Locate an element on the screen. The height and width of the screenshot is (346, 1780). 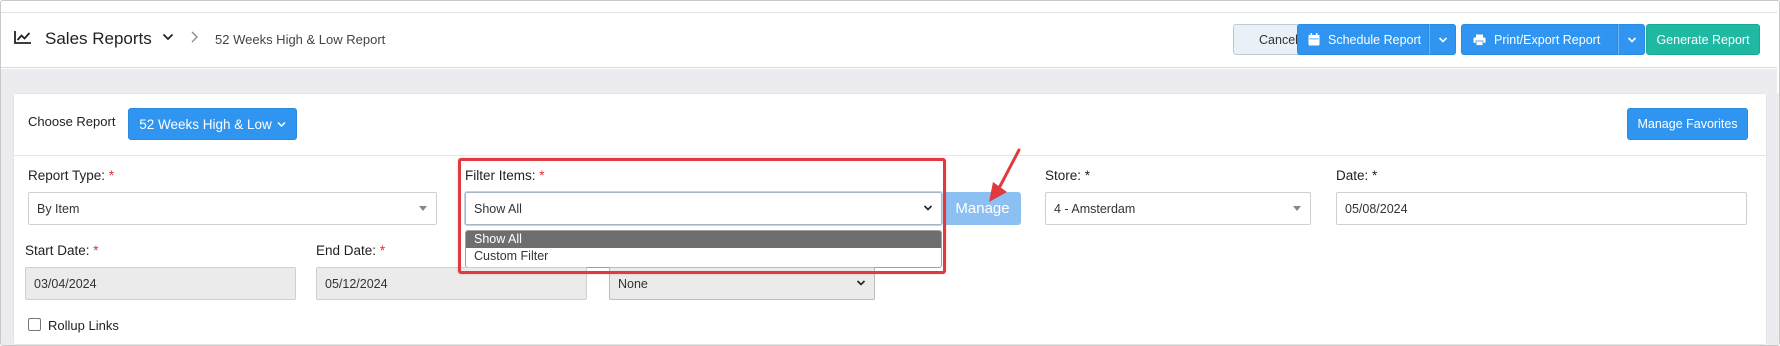
schedule-report-button: Schedule Report is located at coordinates (1363, 39).